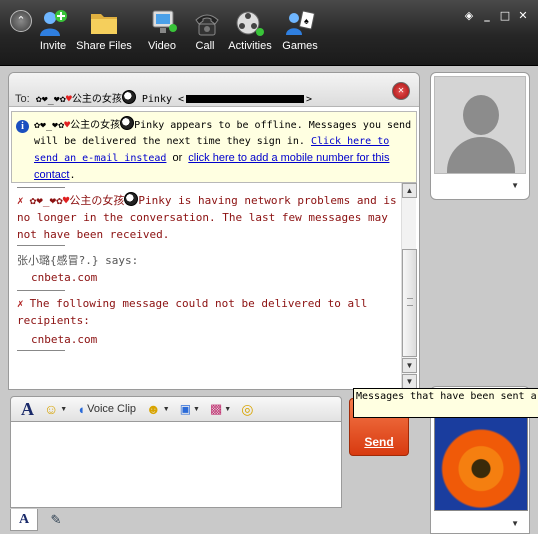  What do you see at coordinates (24, 520) in the screenshot?
I see `tab-text: A` at bounding box center [24, 520].